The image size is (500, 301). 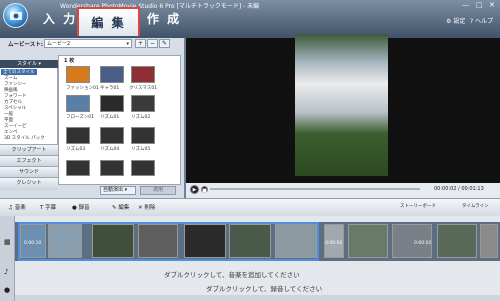 I want to click on category-clipart: クリップアート, so click(x=29, y=149).